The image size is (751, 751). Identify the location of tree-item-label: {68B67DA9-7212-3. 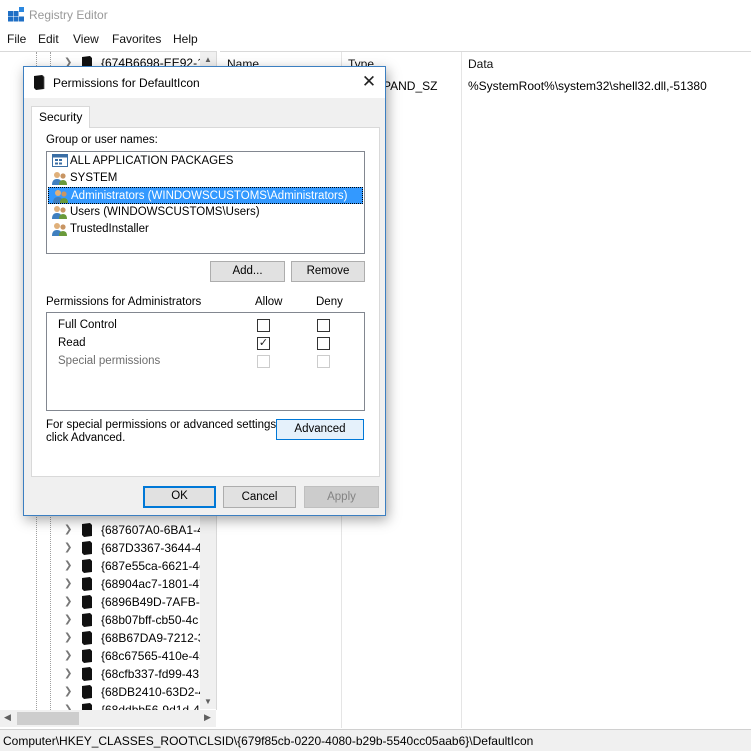
(151, 638).